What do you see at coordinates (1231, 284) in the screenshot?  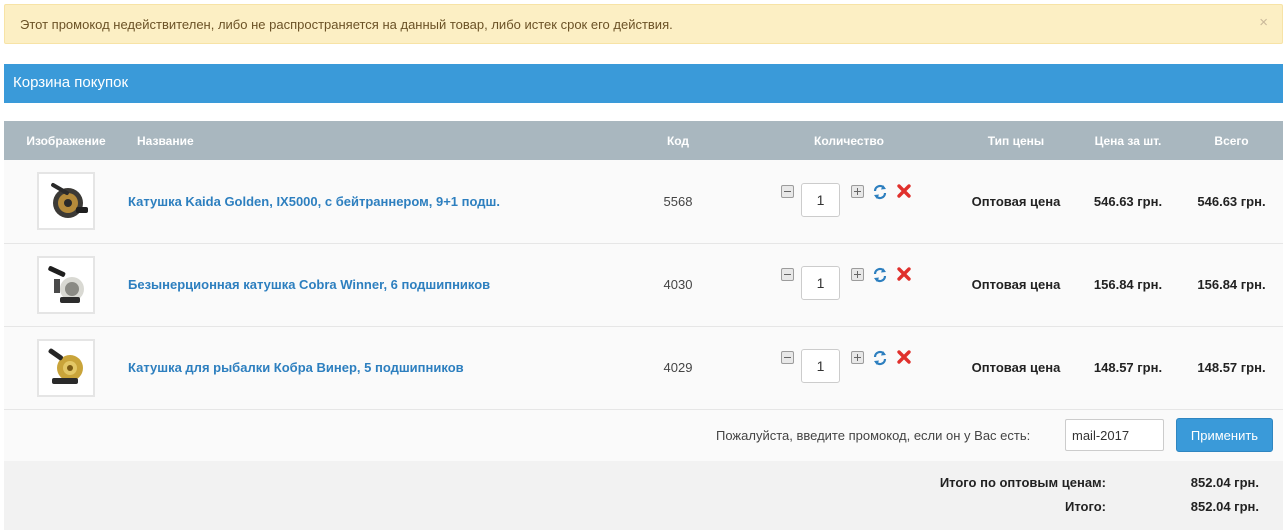 I see `row-total: 156.84 грн.` at bounding box center [1231, 284].